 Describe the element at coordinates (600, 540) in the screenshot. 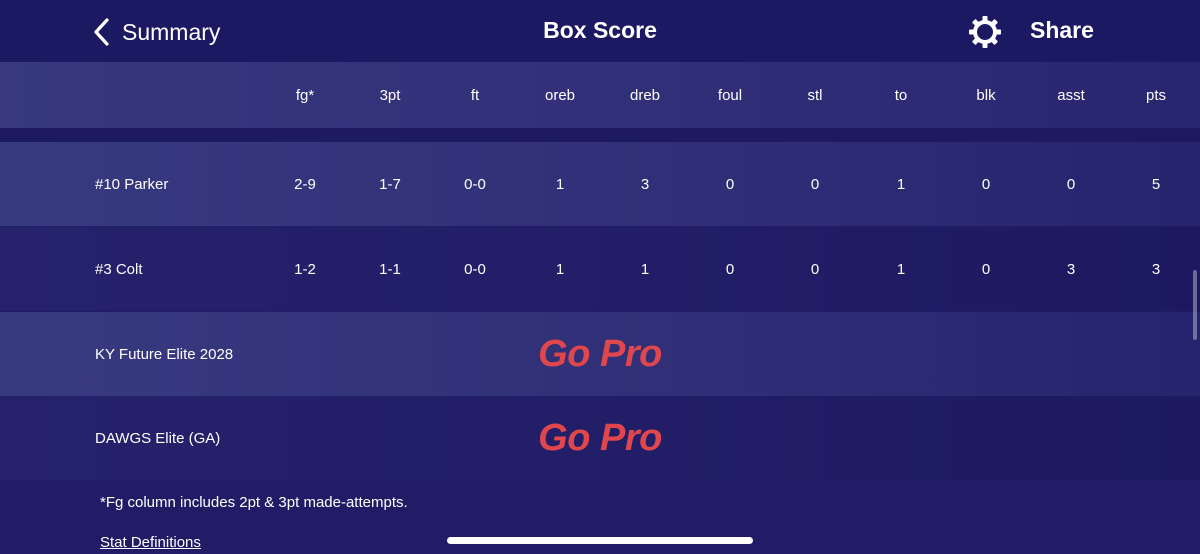

I see `home-indicator` at that location.